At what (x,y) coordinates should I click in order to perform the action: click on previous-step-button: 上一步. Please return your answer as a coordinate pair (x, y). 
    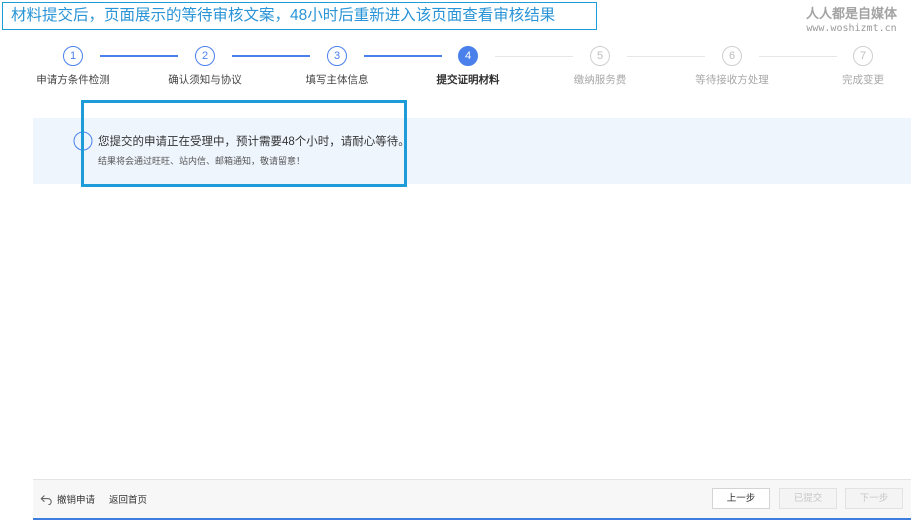
    Looking at the image, I should click on (741, 498).